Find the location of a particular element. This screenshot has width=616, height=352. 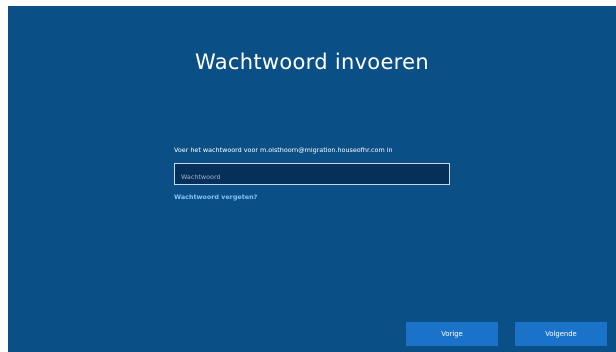

forgot-password-link: Wachtwoord vergeten? is located at coordinates (215, 197).